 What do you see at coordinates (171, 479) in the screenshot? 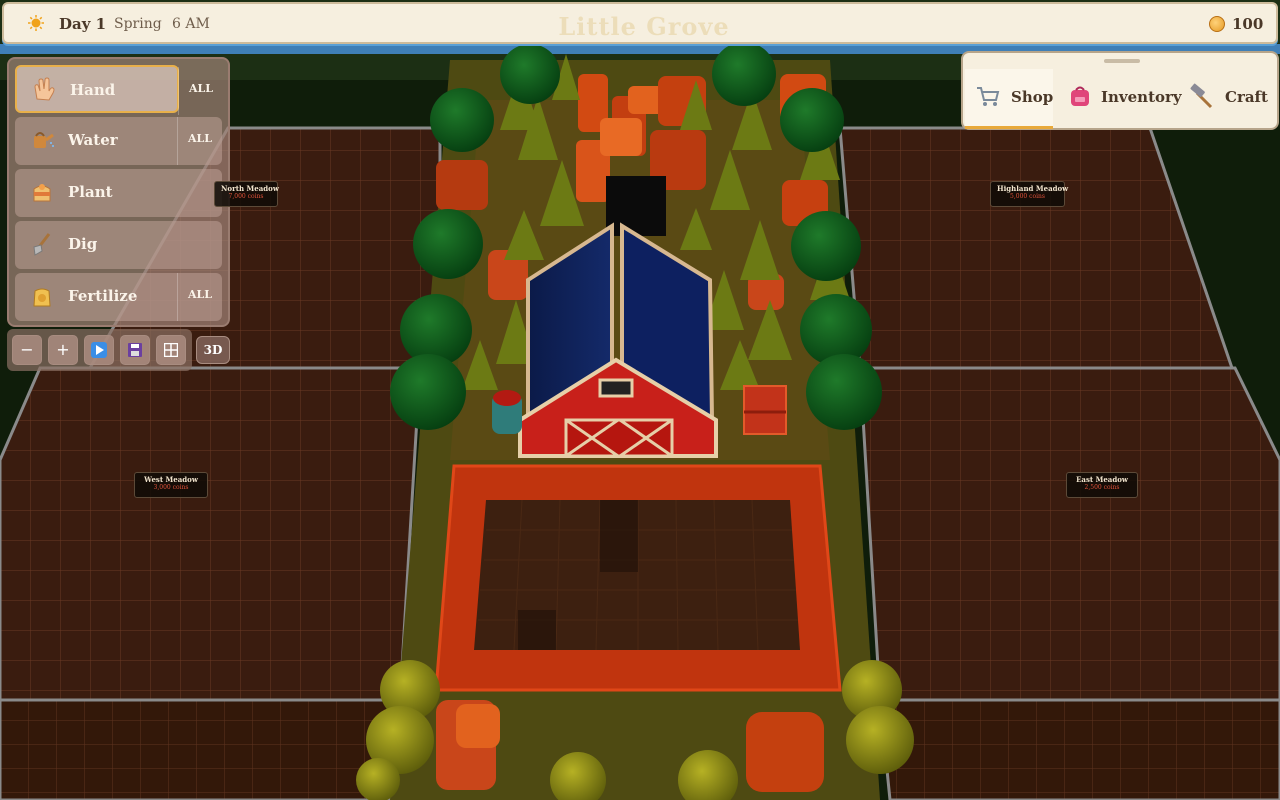
I see `region-name: West Meadow` at bounding box center [171, 479].